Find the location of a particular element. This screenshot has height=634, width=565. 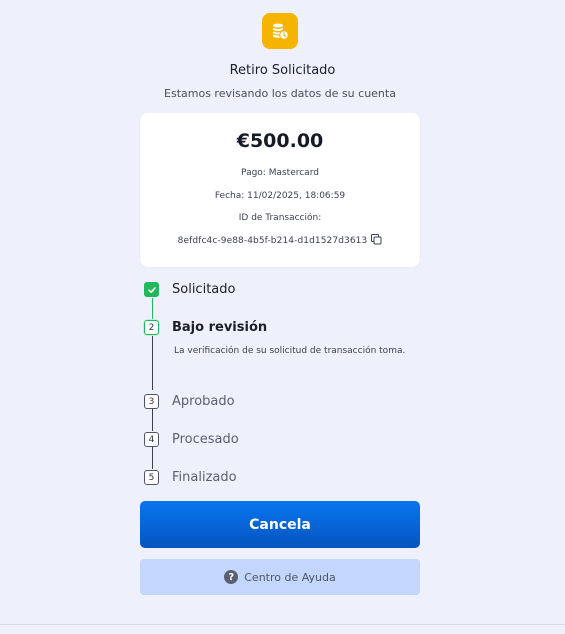

transaction-date: Fecha: 11/02/2025, 18:06:59 is located at coordinates (280, 196).